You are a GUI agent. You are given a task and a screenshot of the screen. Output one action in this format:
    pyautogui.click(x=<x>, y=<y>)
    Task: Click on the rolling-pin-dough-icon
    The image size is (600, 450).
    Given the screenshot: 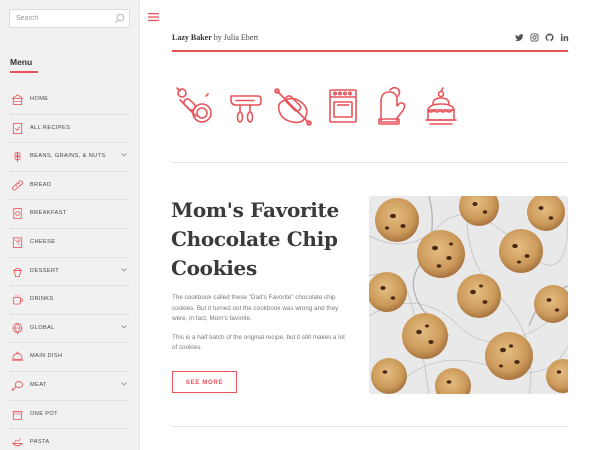 What is the action you would take?
    pyautogui.click(x=293, y=107)
    